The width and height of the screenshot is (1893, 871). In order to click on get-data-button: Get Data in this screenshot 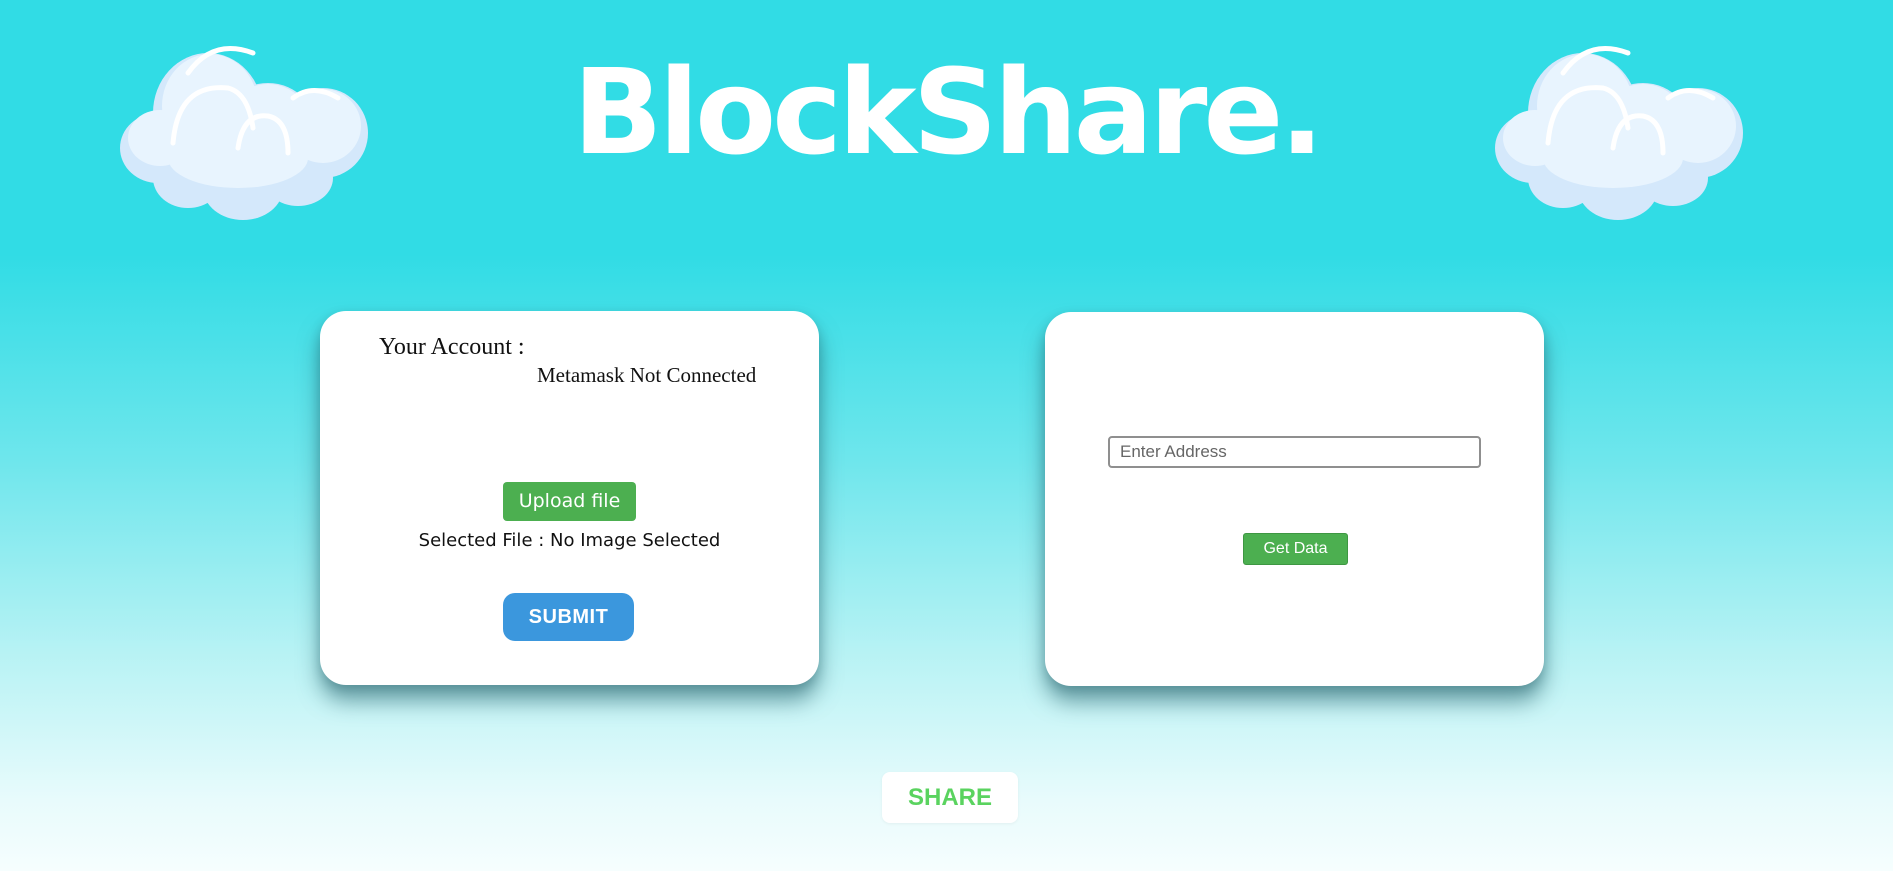, I will do `click(1295, 549)`.